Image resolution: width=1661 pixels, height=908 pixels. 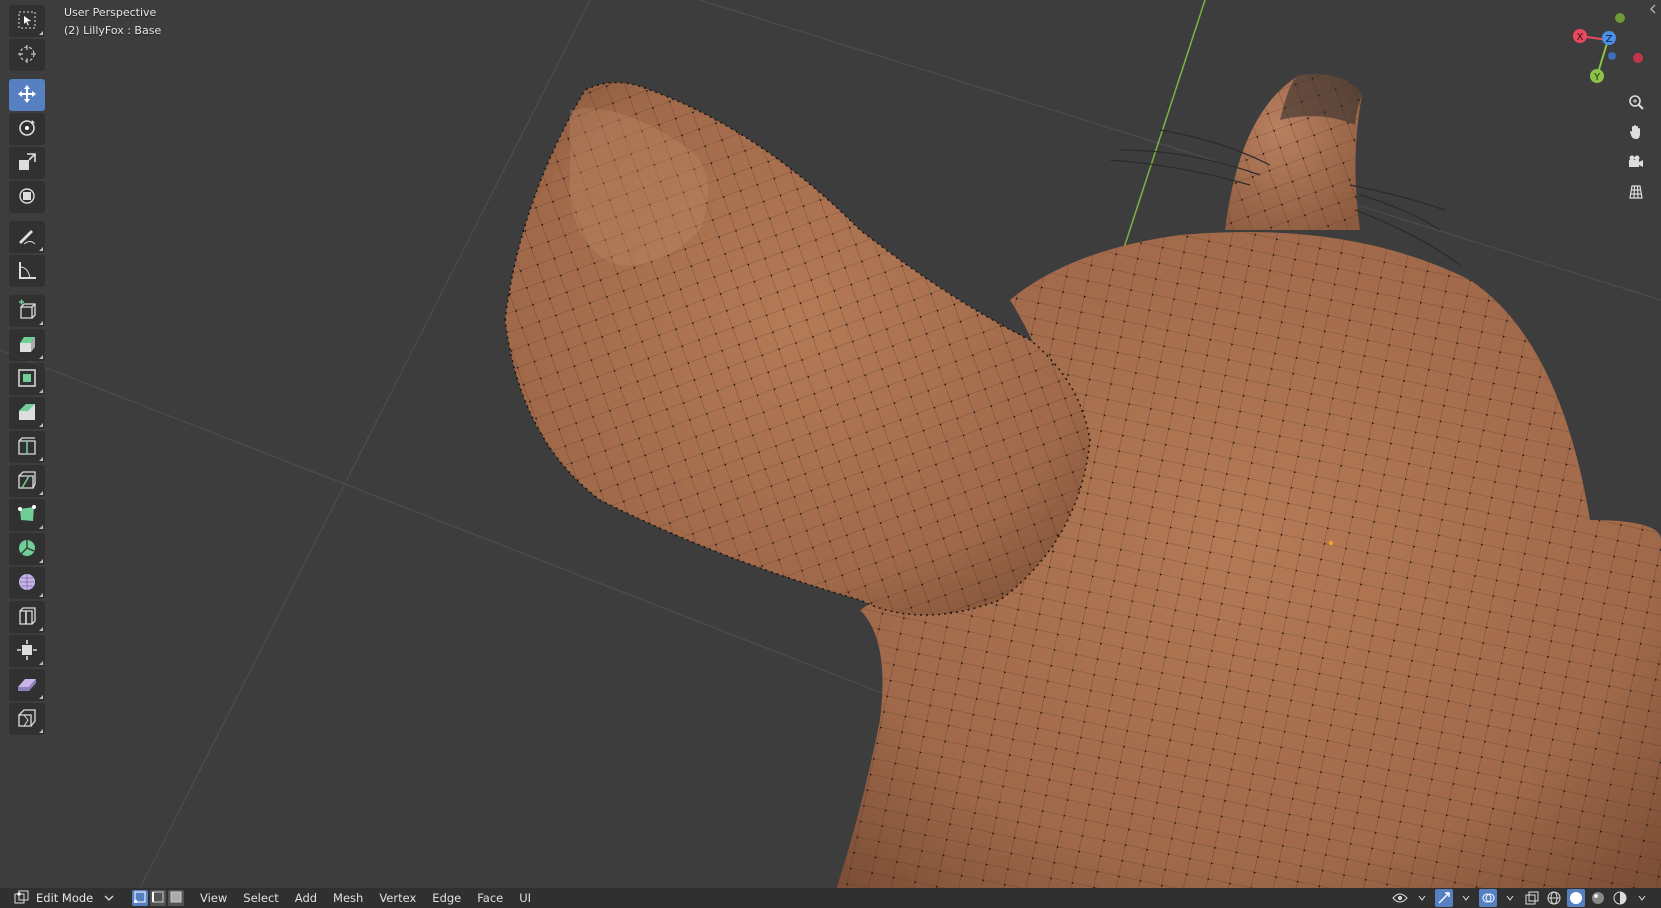 What do you see at coordinates (1620, 18) in the screenshot?
I see `gizmo-neg-y-ball` at bounding box center [1620, 18].